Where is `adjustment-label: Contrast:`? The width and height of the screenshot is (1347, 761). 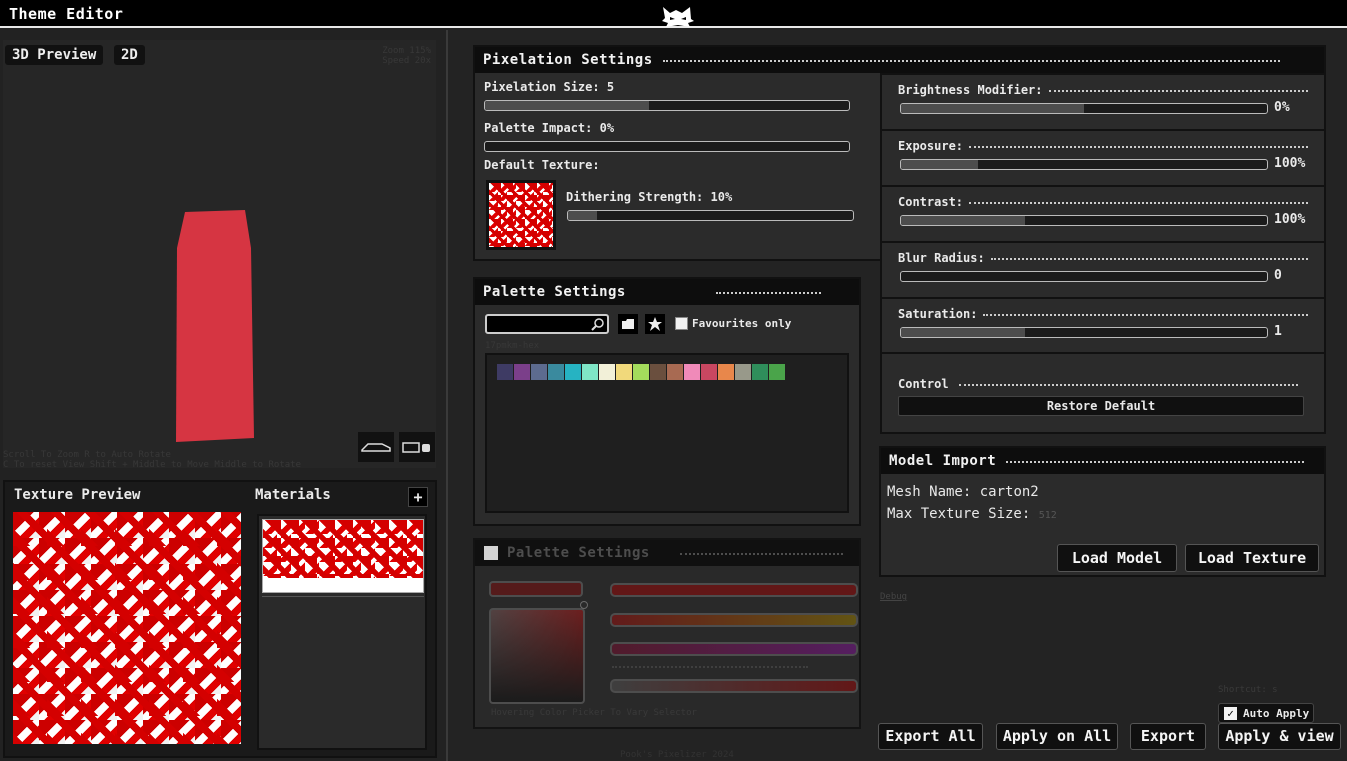 adjustment-label: Contrast: is located at coordinates (931, 202).